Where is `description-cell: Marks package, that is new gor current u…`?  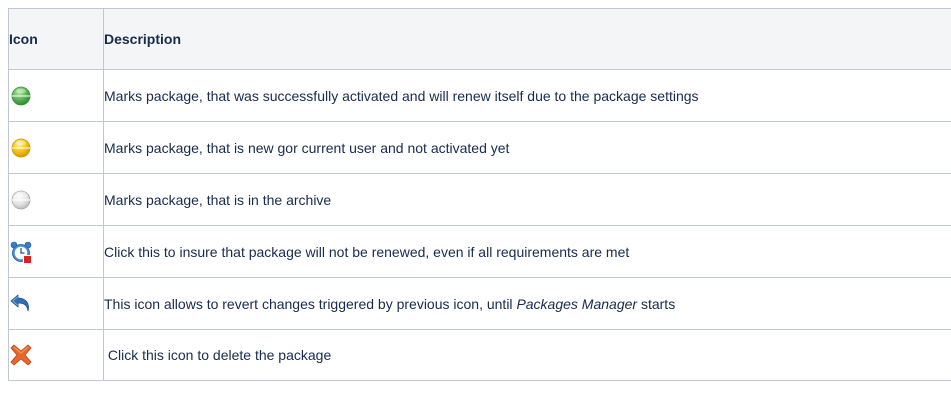
description-cell: Marks package, that is new gor current u… is located at coordinates (527, 147).